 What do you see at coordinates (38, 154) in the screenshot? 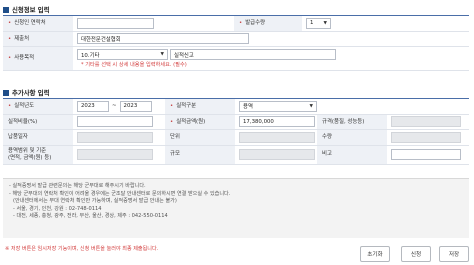
I see `label-scope: 용역범위 및 기준 (면적, 금액(원) 등)` at bounding box center [38, 154].